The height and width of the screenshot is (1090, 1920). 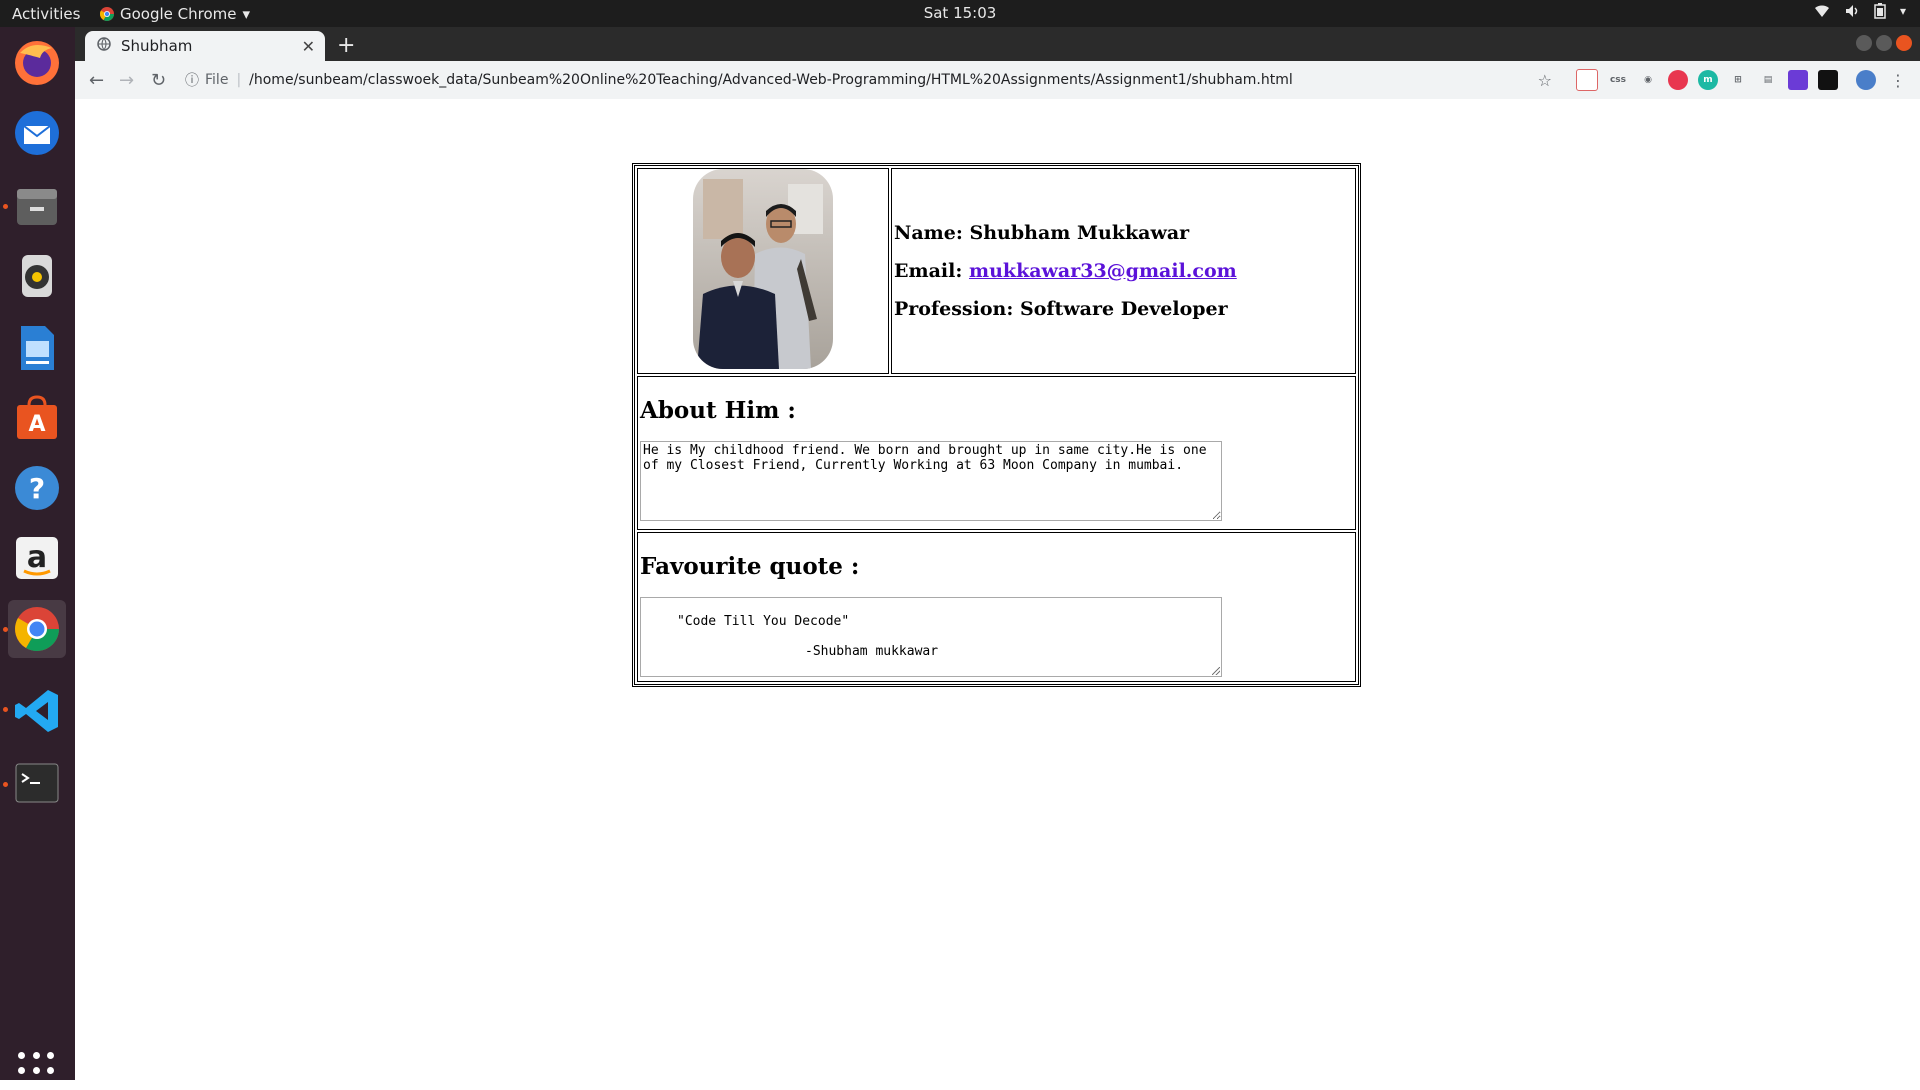 I want to click on software-center-icon: A, so click(x=37, y=418).